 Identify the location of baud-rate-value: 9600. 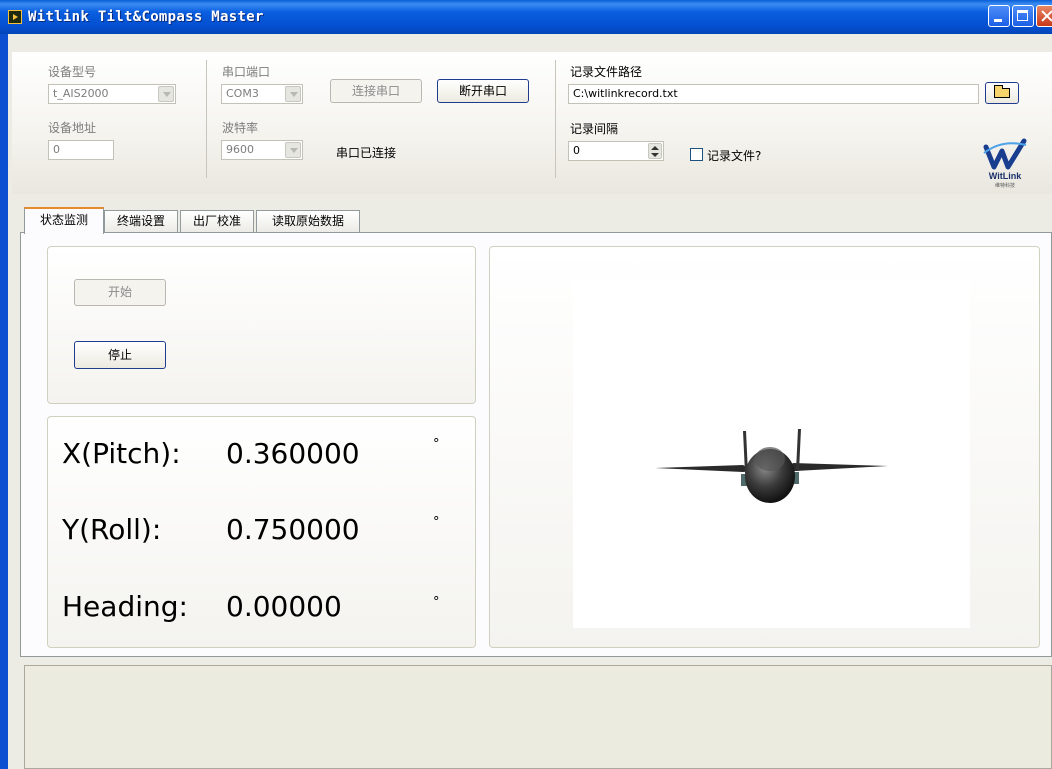
(240, 149).